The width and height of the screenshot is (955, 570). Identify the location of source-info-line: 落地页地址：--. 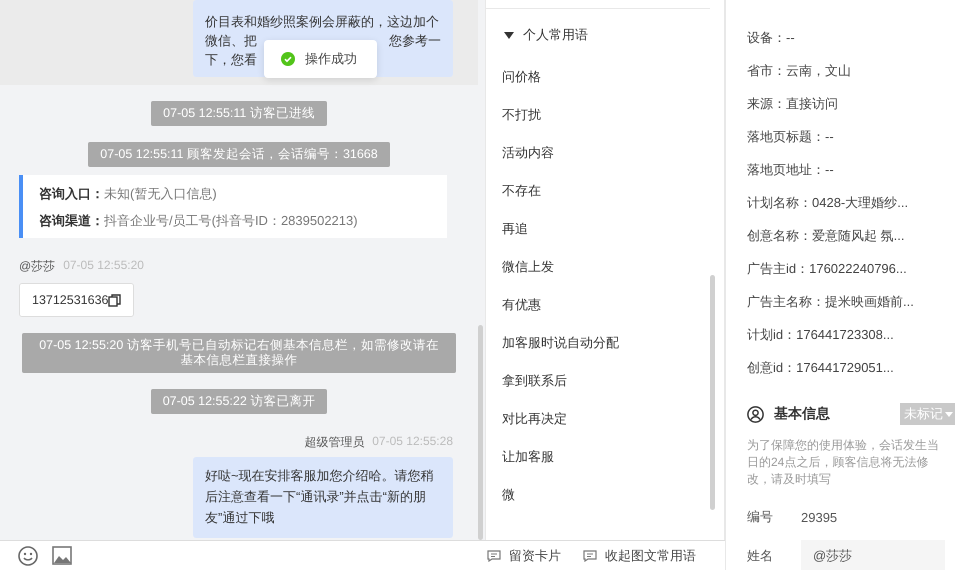
(791, 169).